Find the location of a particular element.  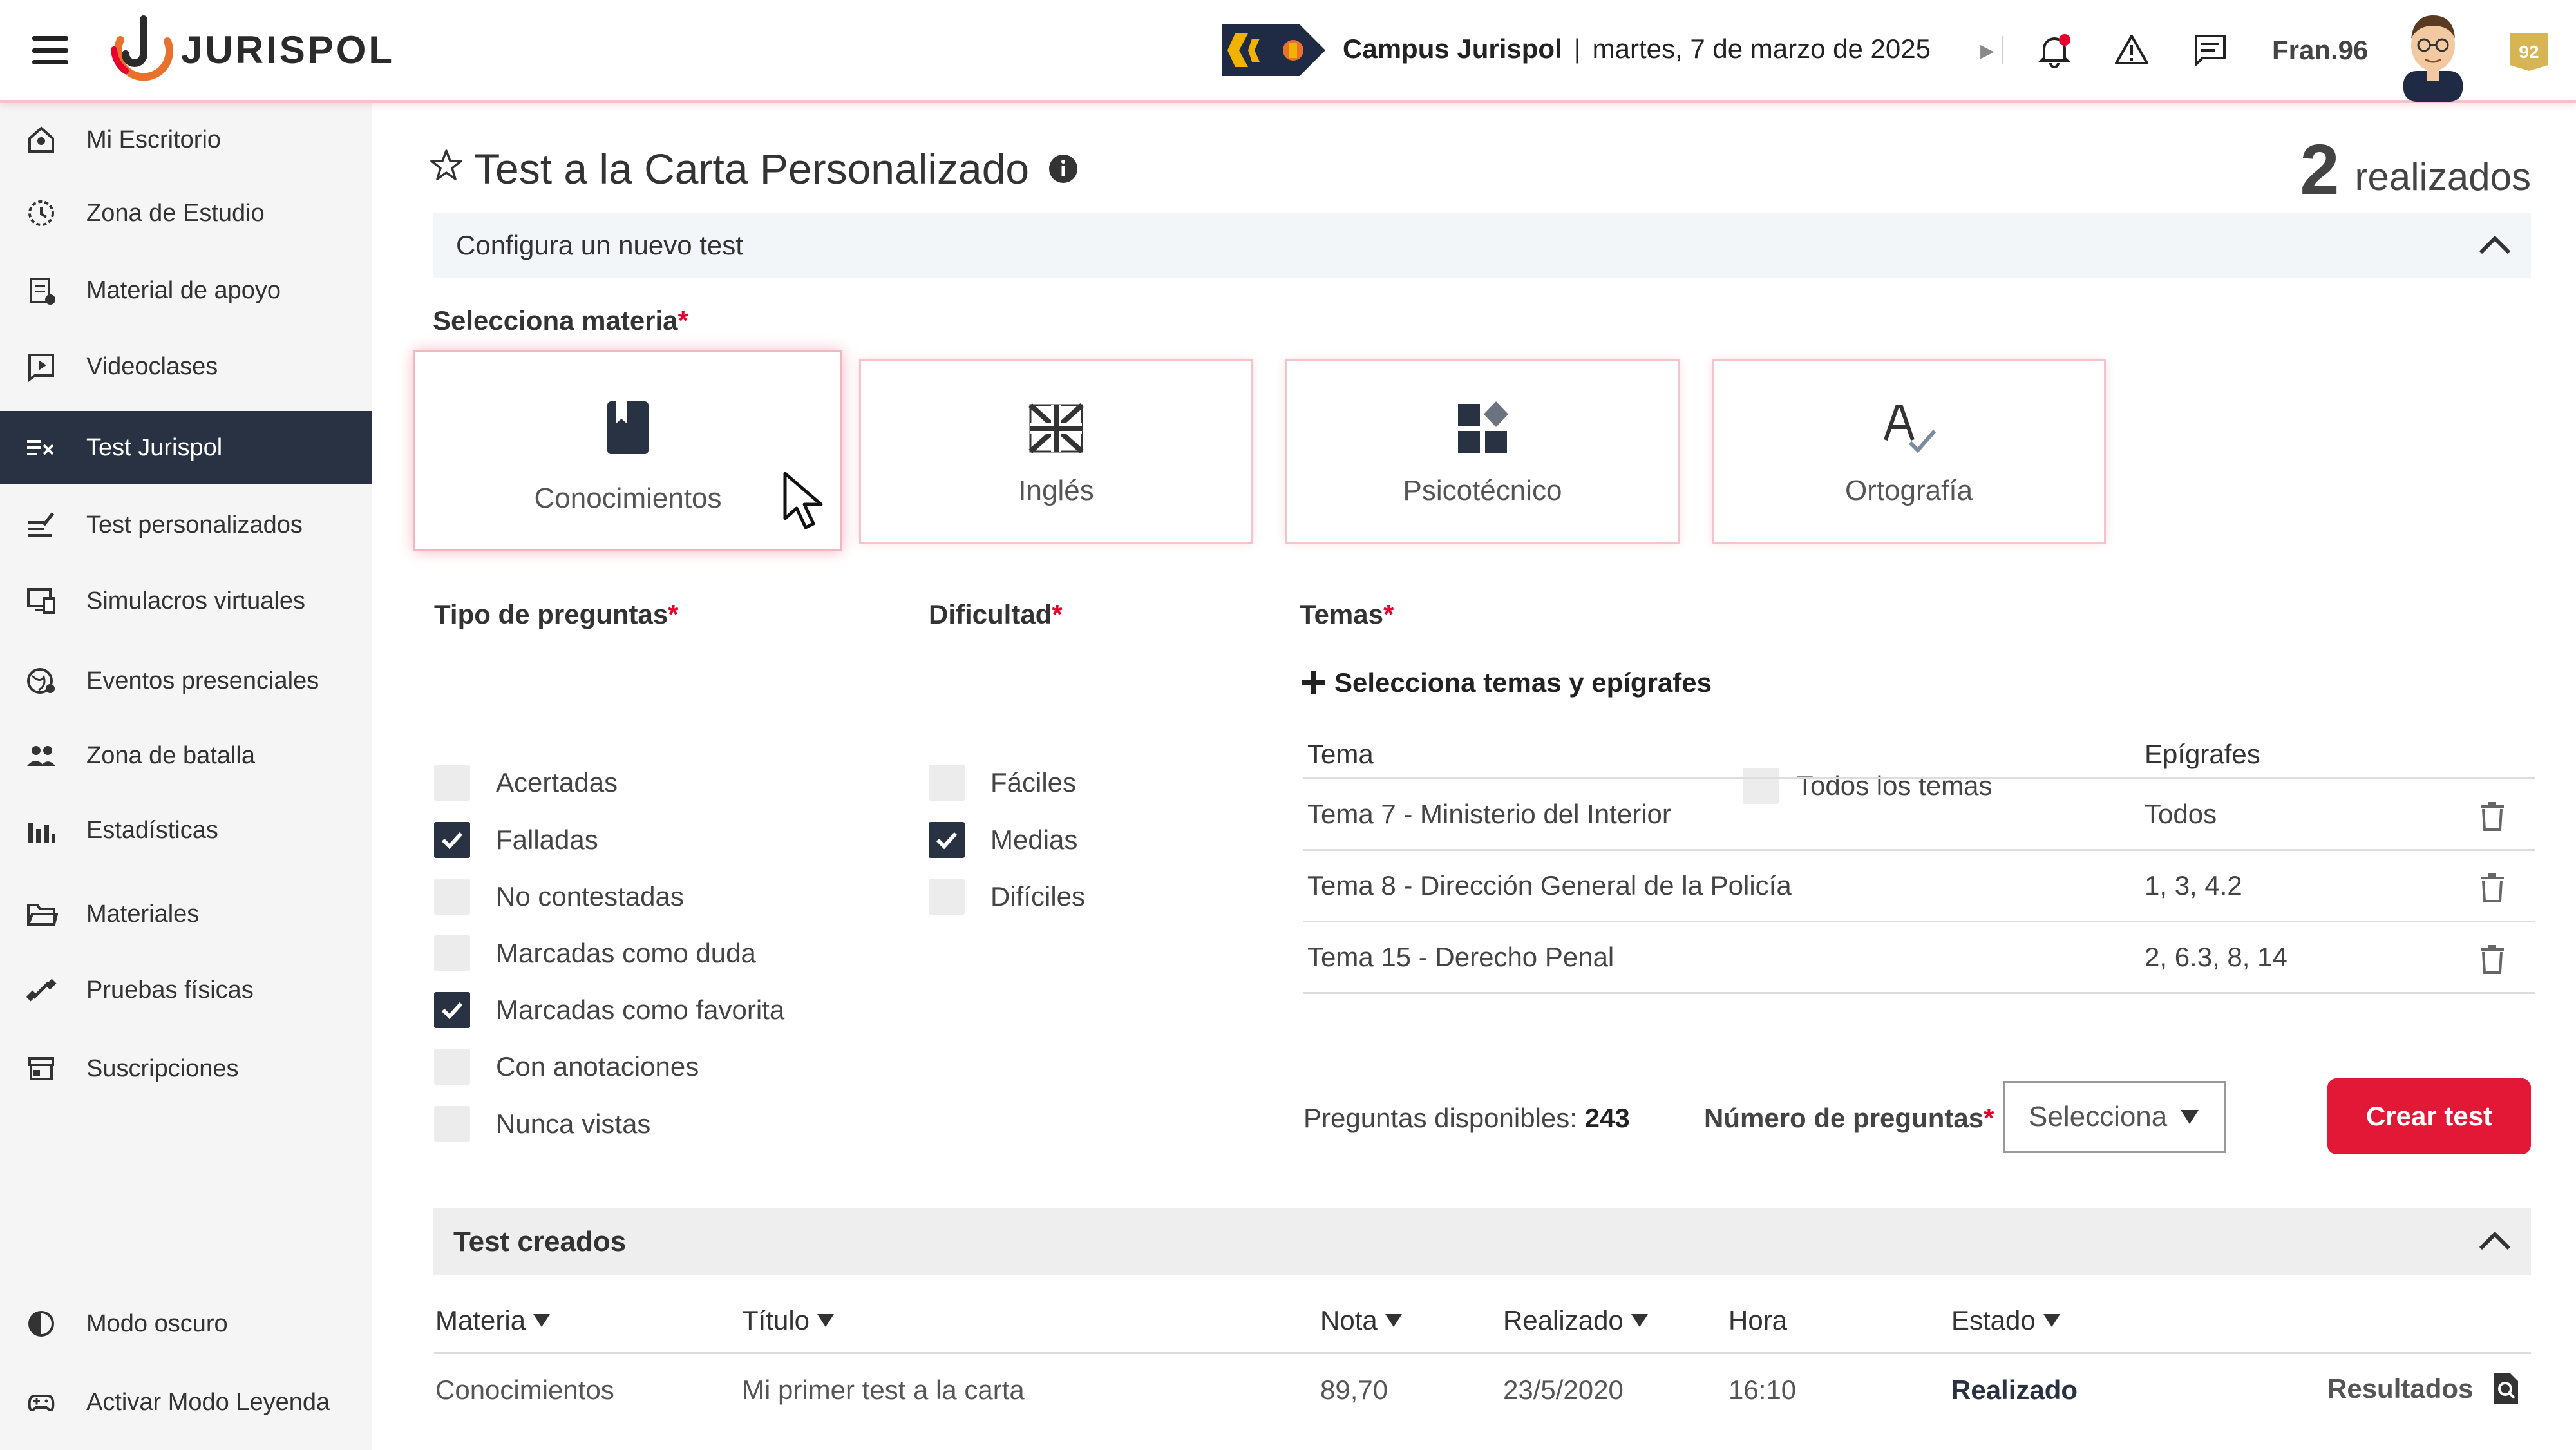

sidebar-item-zona-estudio: Zona de Estudio is located at coordinates (186, 213).